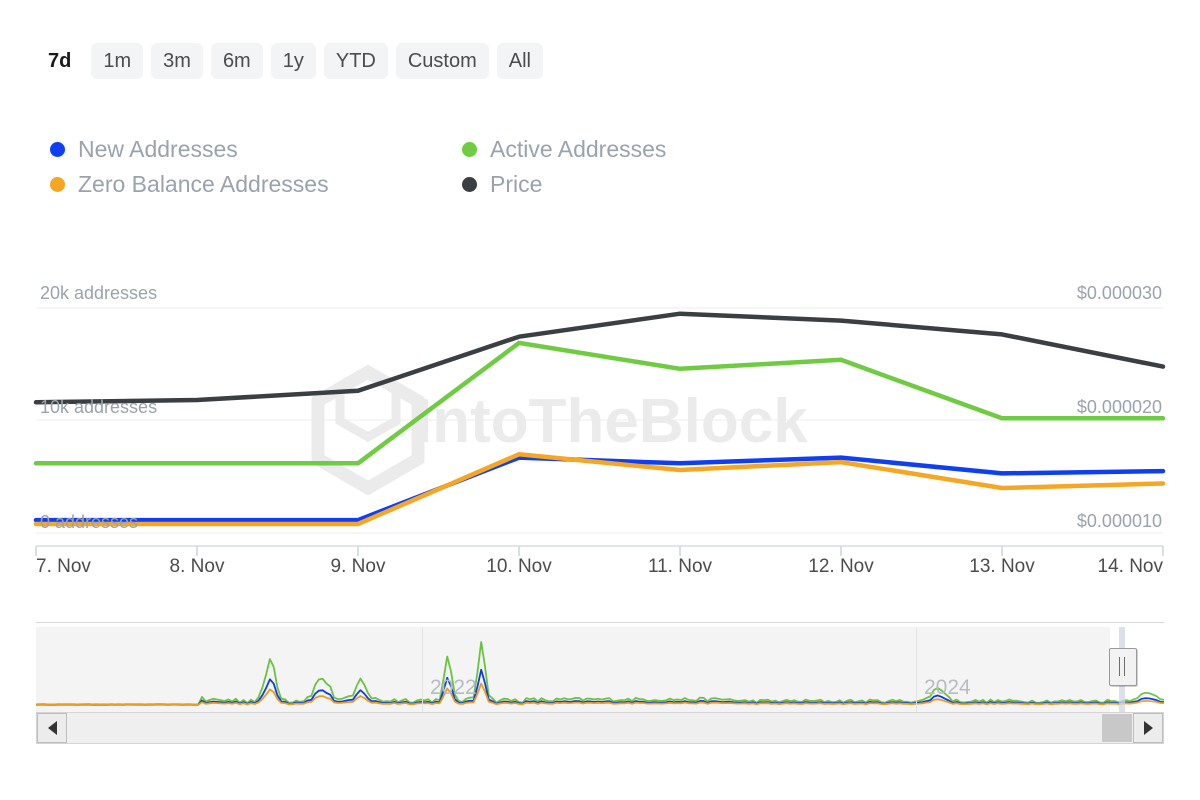 This screenshot has height=800, width=1200. I want to click on legend-label: Zero Balance Addresses, so click(203, 184).